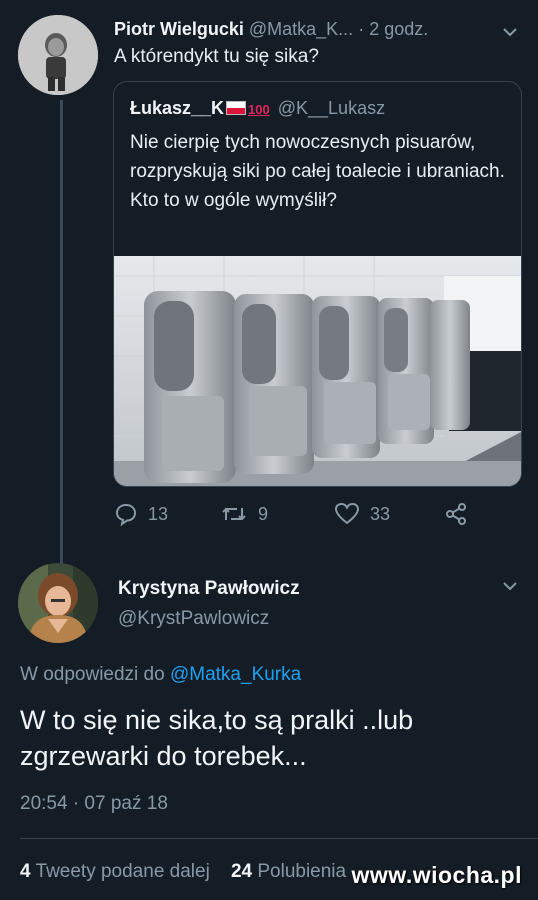 This screenshot has width=538, height=900. What do you see at coordinates (324, 517) in the screenshot?
I see `tweet-actions-bar: 13 9 33` at bounding box center [324, 517].